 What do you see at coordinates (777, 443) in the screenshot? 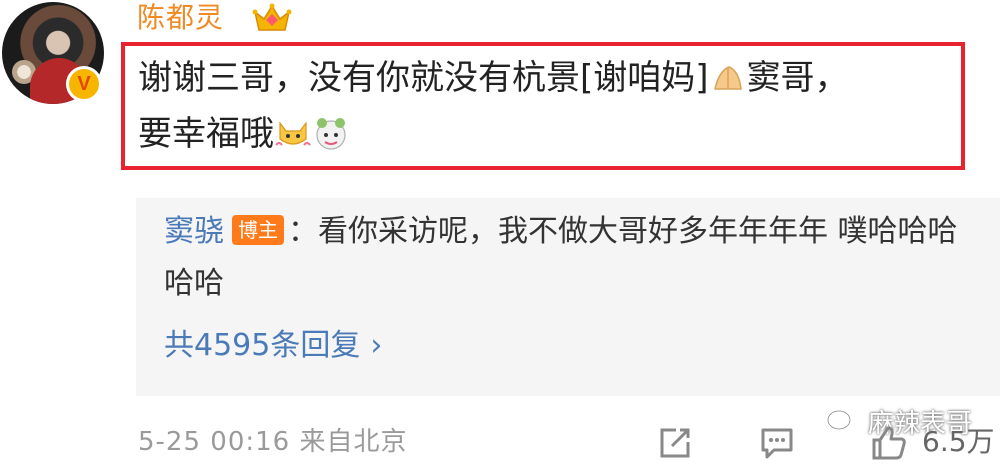
I see `comment-icon` at bounding box center [777, 443].